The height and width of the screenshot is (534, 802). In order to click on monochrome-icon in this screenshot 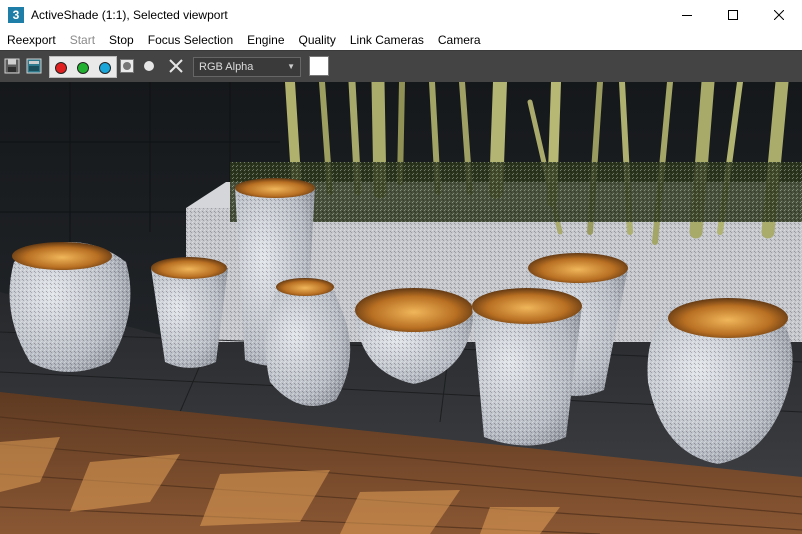, I will do `click(149, 66)`.